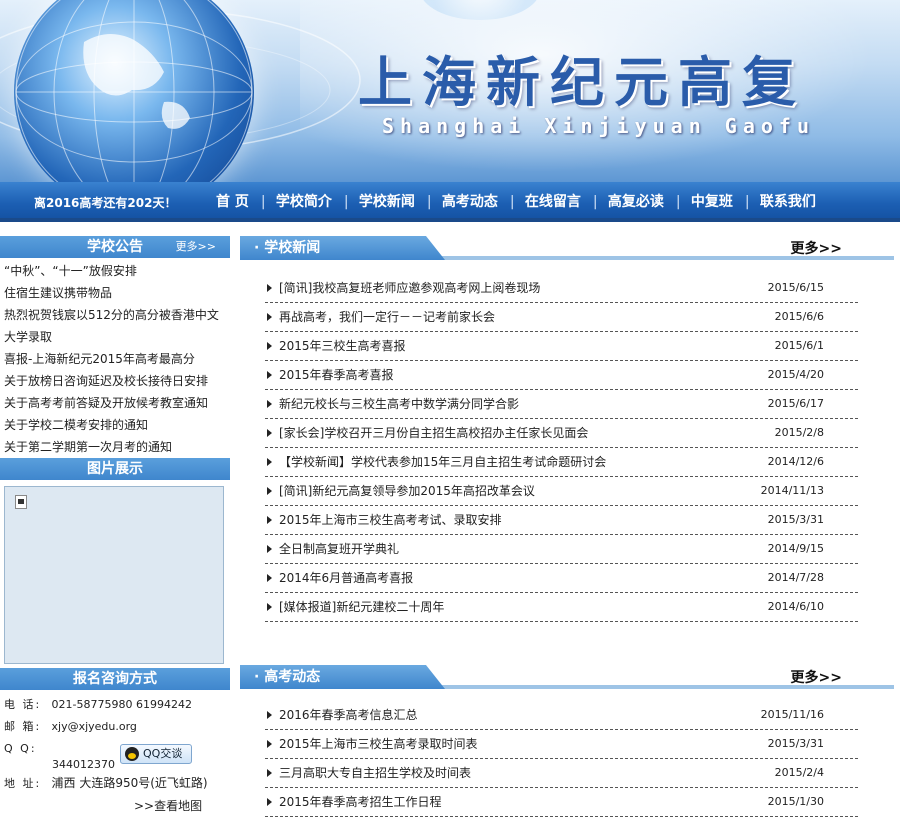  Describe the element at coordinates (561, 288) in the screenshot. I see `news-row: [简讯]我校高复班老师应邀参观高考网上阅卷现场 2015/6/15` at that location.